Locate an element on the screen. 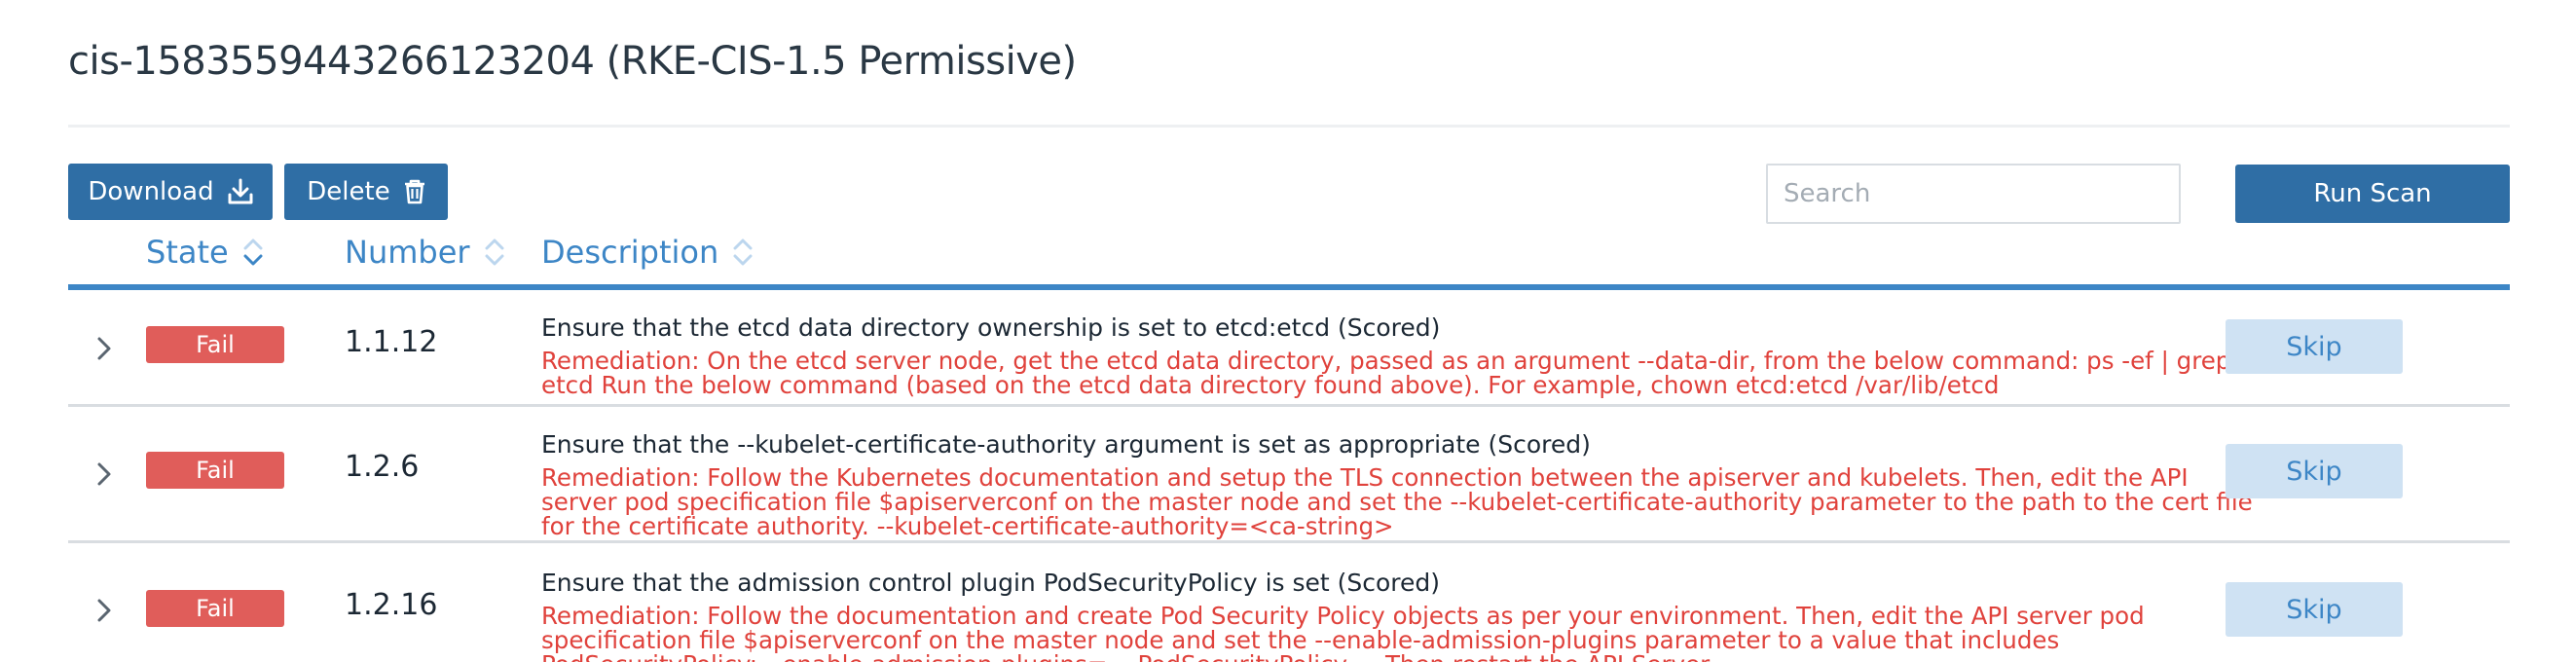 The width and height of the screenshot is (2576, 662). download-button: Download is located at coordinates (170, 192).